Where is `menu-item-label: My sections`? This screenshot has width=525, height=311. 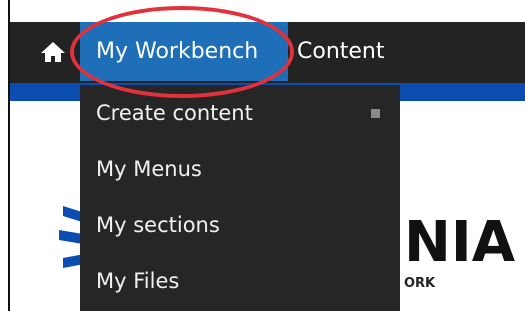 menu-item-label: My sections is located at coordinates (158, 225).